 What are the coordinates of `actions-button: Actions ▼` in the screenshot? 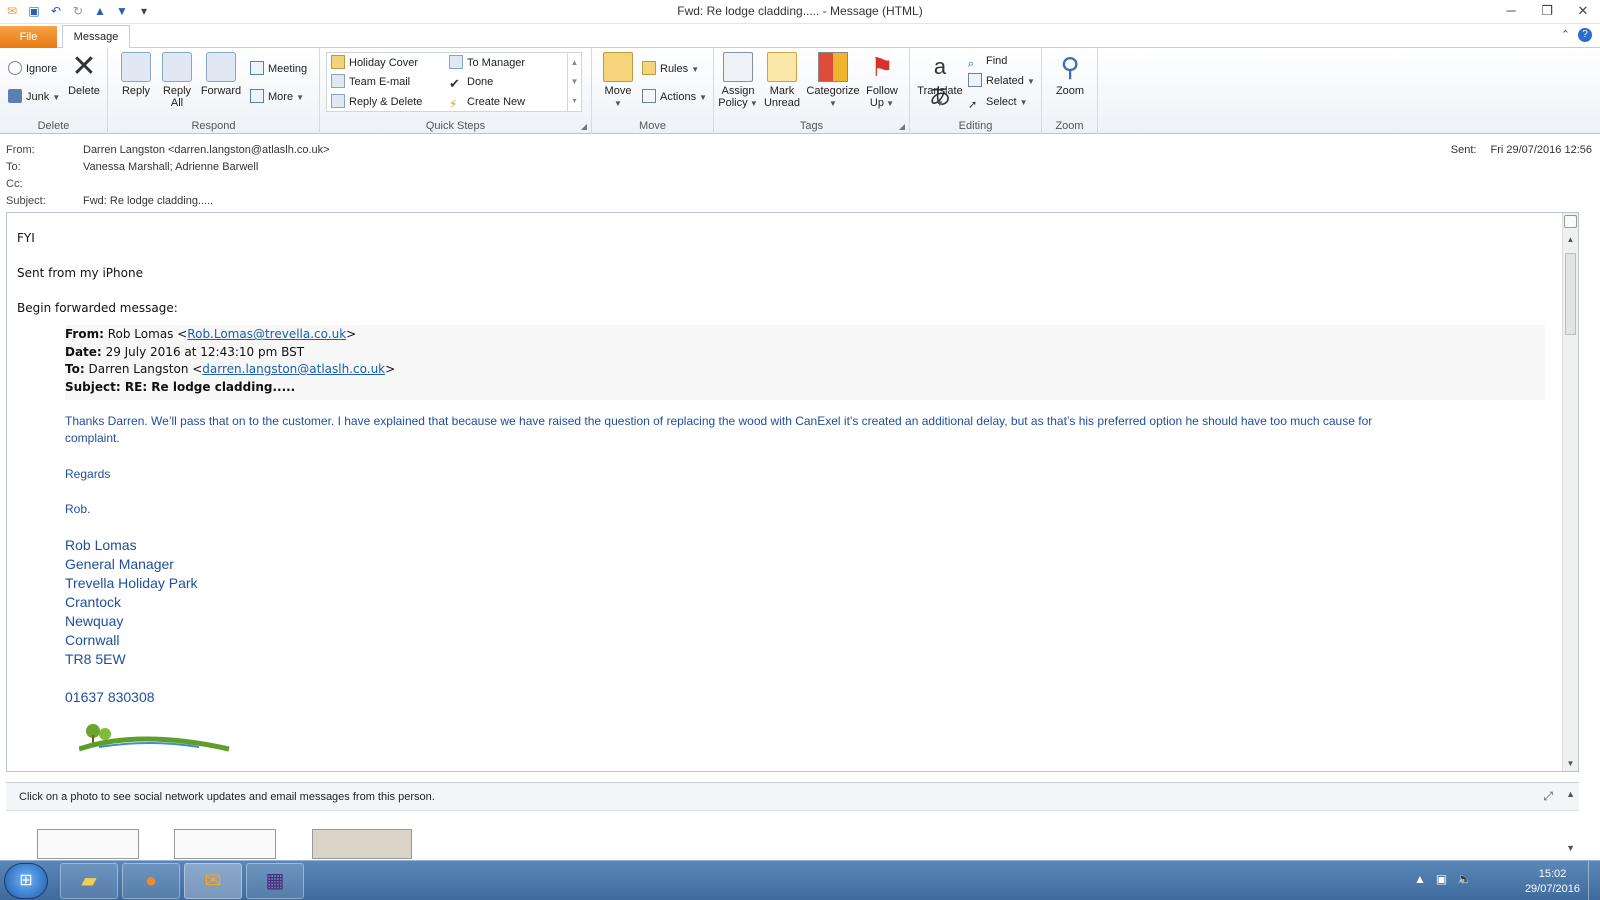 It's located at (674, 97).